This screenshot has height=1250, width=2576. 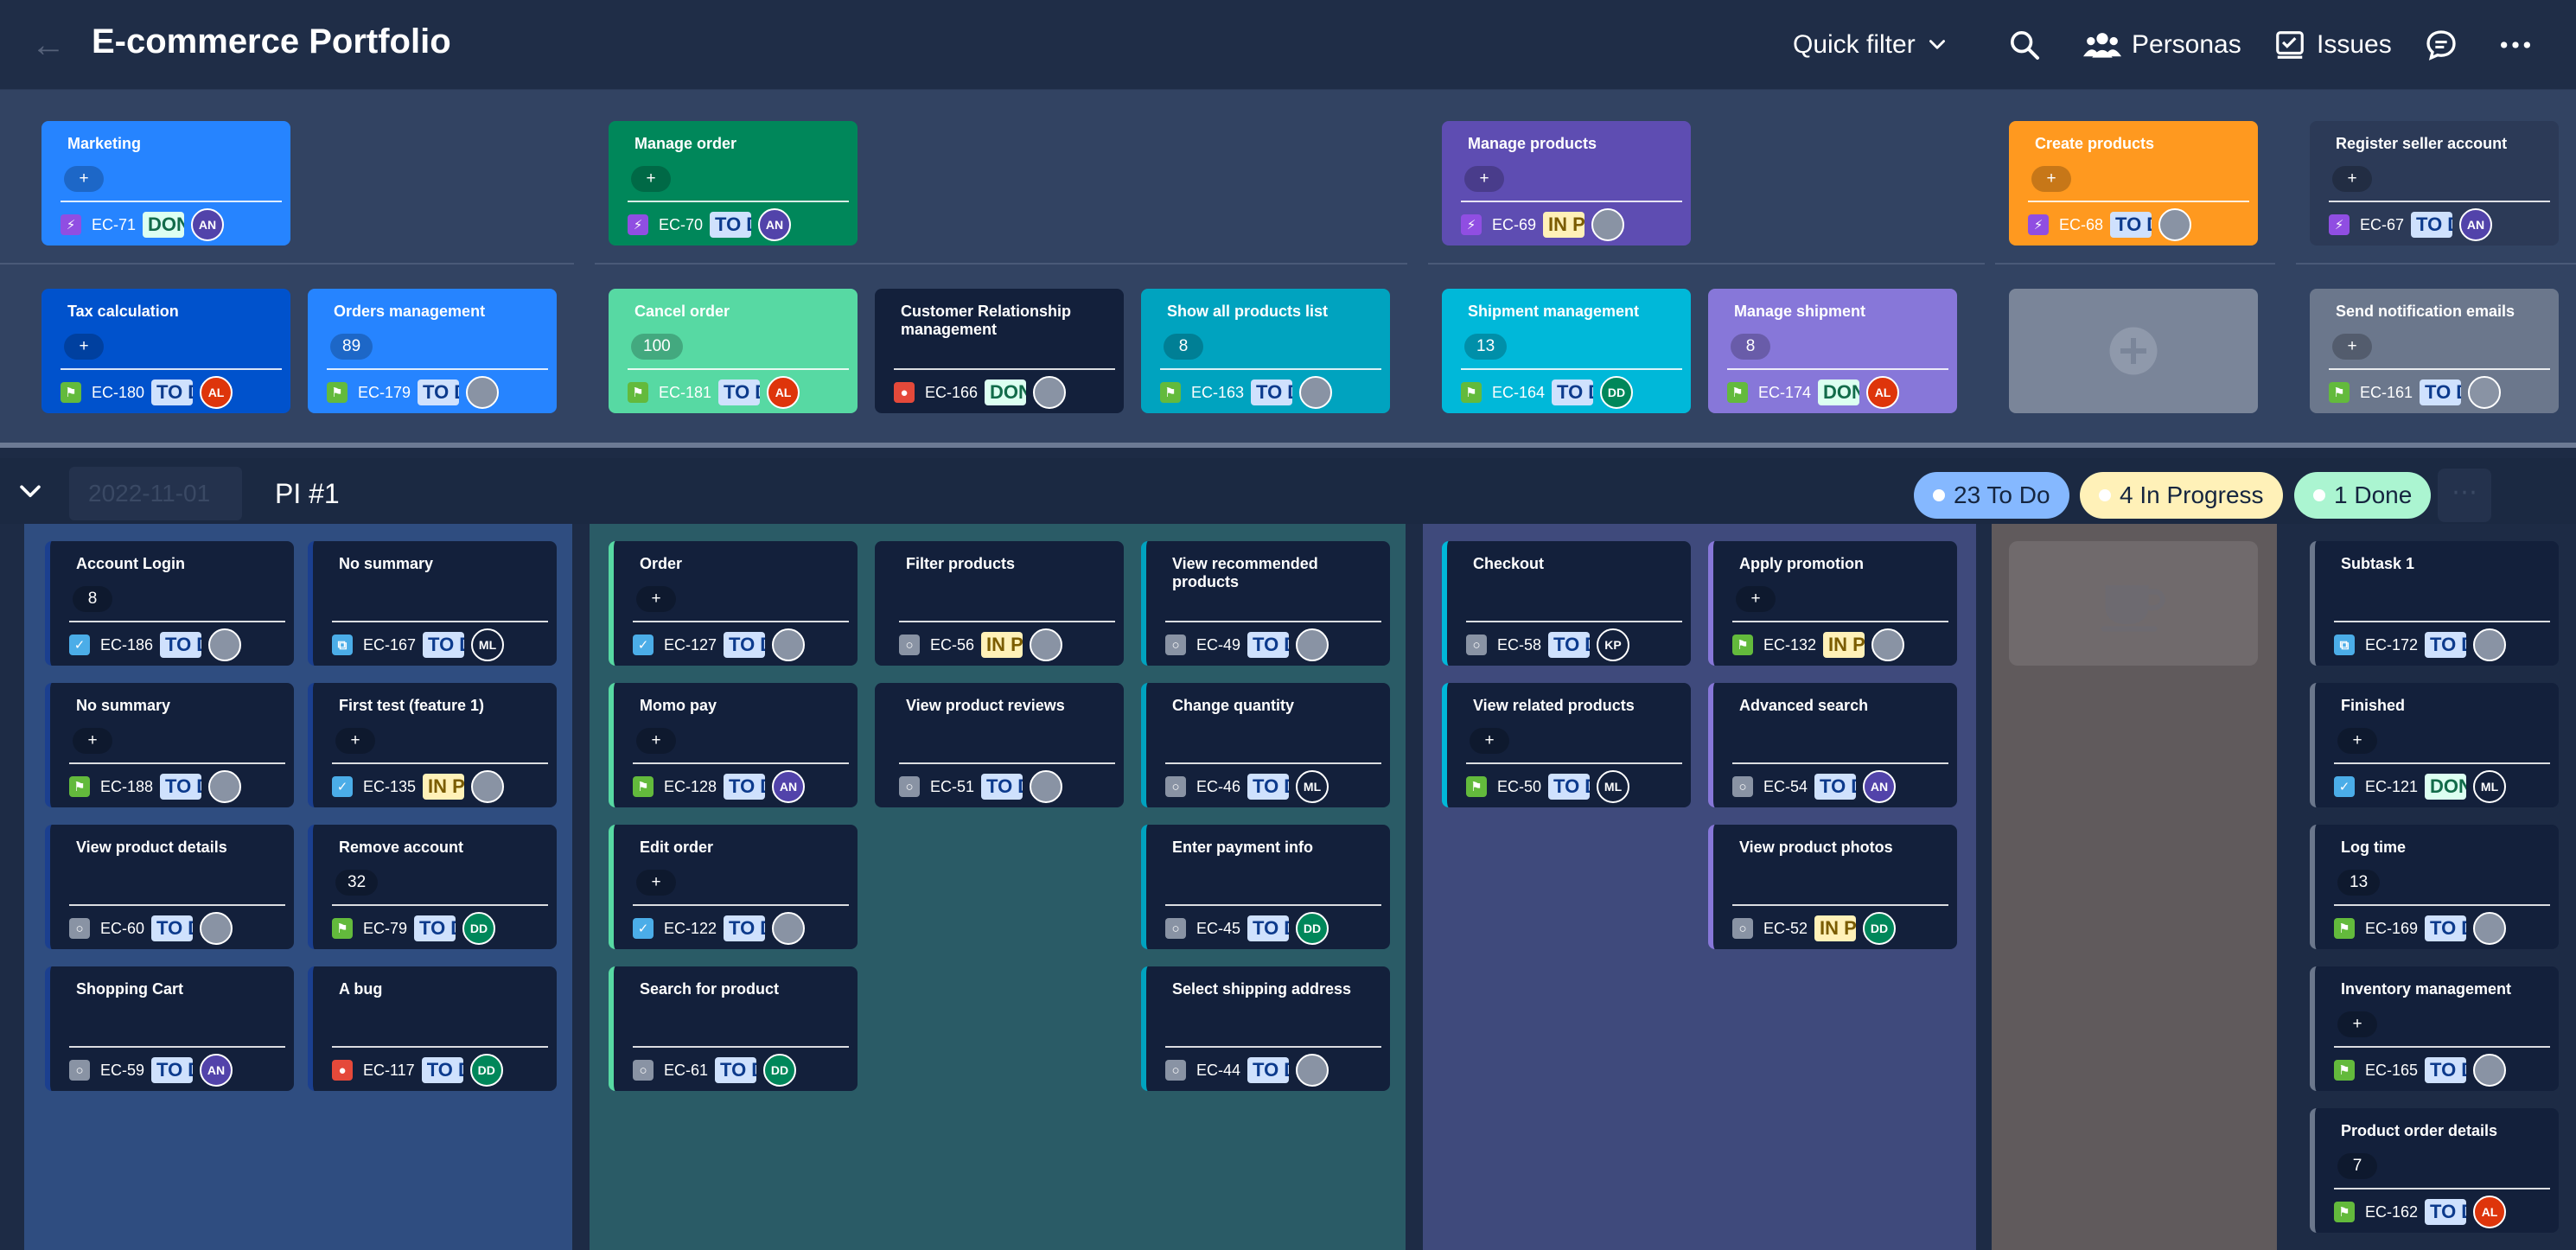 I want to click on issue-key: EC-172, so click(x=2391, y=645).